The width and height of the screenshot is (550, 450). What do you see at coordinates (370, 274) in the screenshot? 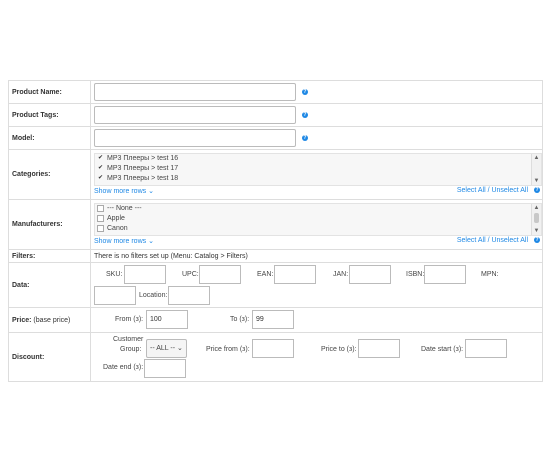
I see `jan-input` at bounding box center [370, 274].